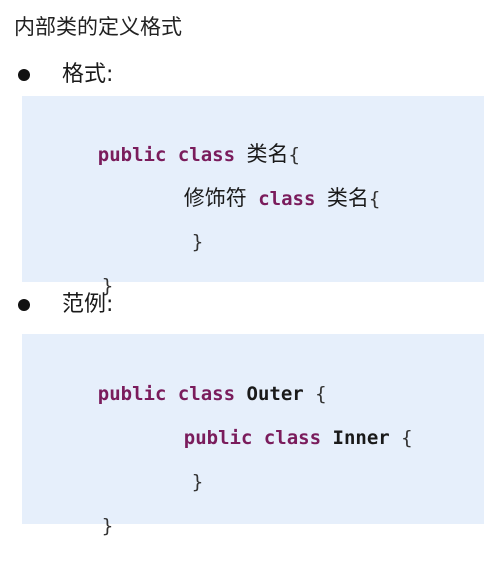 Image resolution: width=490 pixels, height=568 pixels. I want to click on bullet-format: 格式:, so click(63, 75).